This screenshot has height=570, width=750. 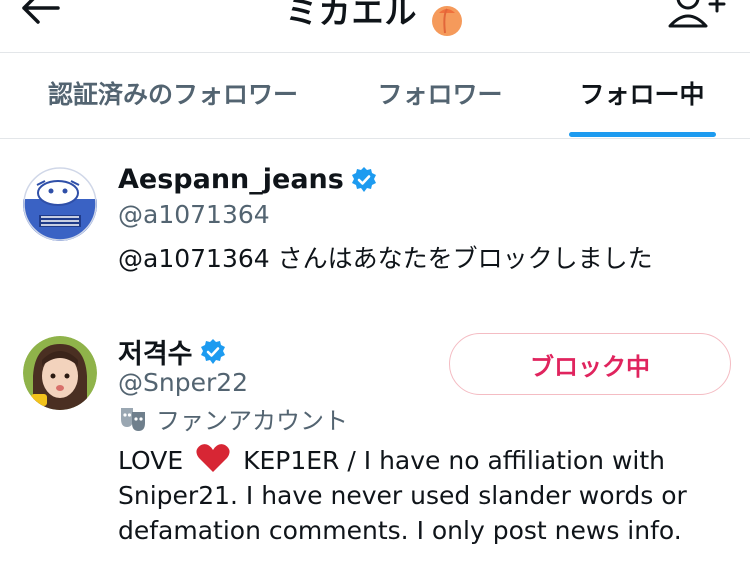 I want to click on bio-line-1: LOVE KEP1ER / I have no affiliation with, so click(x=402, y=460).